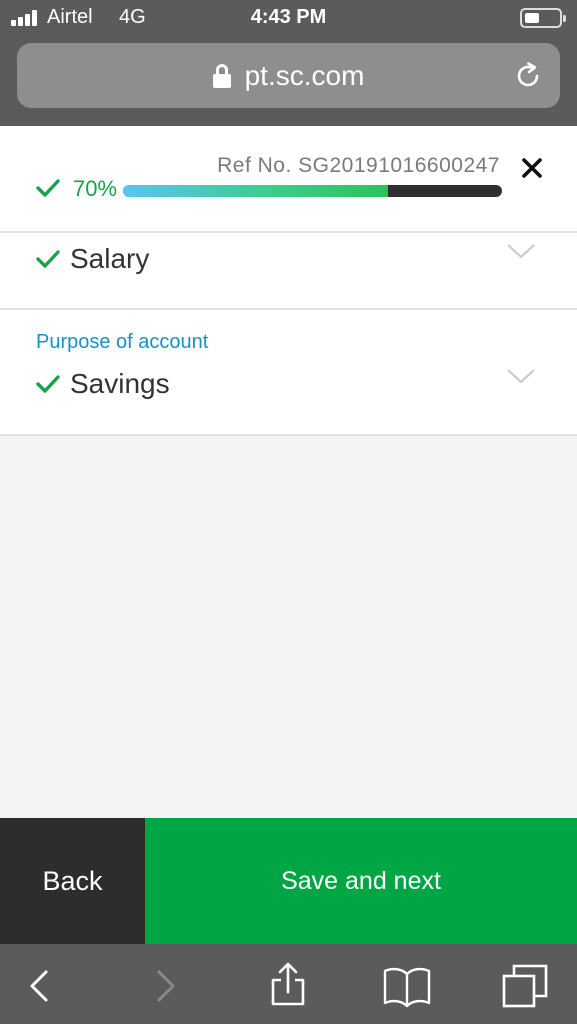 This screenshot has width=577, height=1024. I want to click on income-source-select: Salary, so click(288, 271).